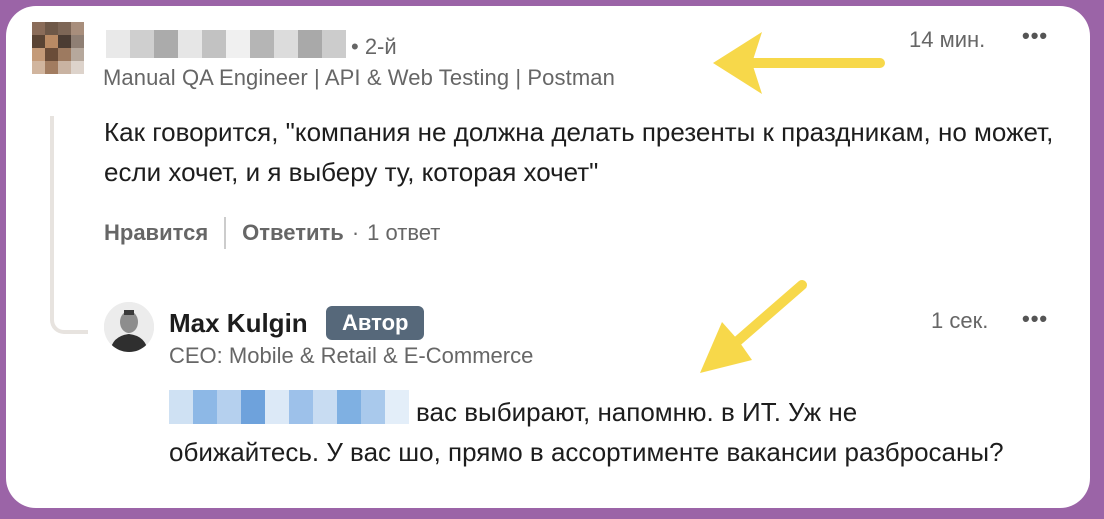 This screenshot has height=519, width=1104. Describe the element at coordinates (792, 202) in the screenshot. I see `arrow-annotation-icon` at that location.